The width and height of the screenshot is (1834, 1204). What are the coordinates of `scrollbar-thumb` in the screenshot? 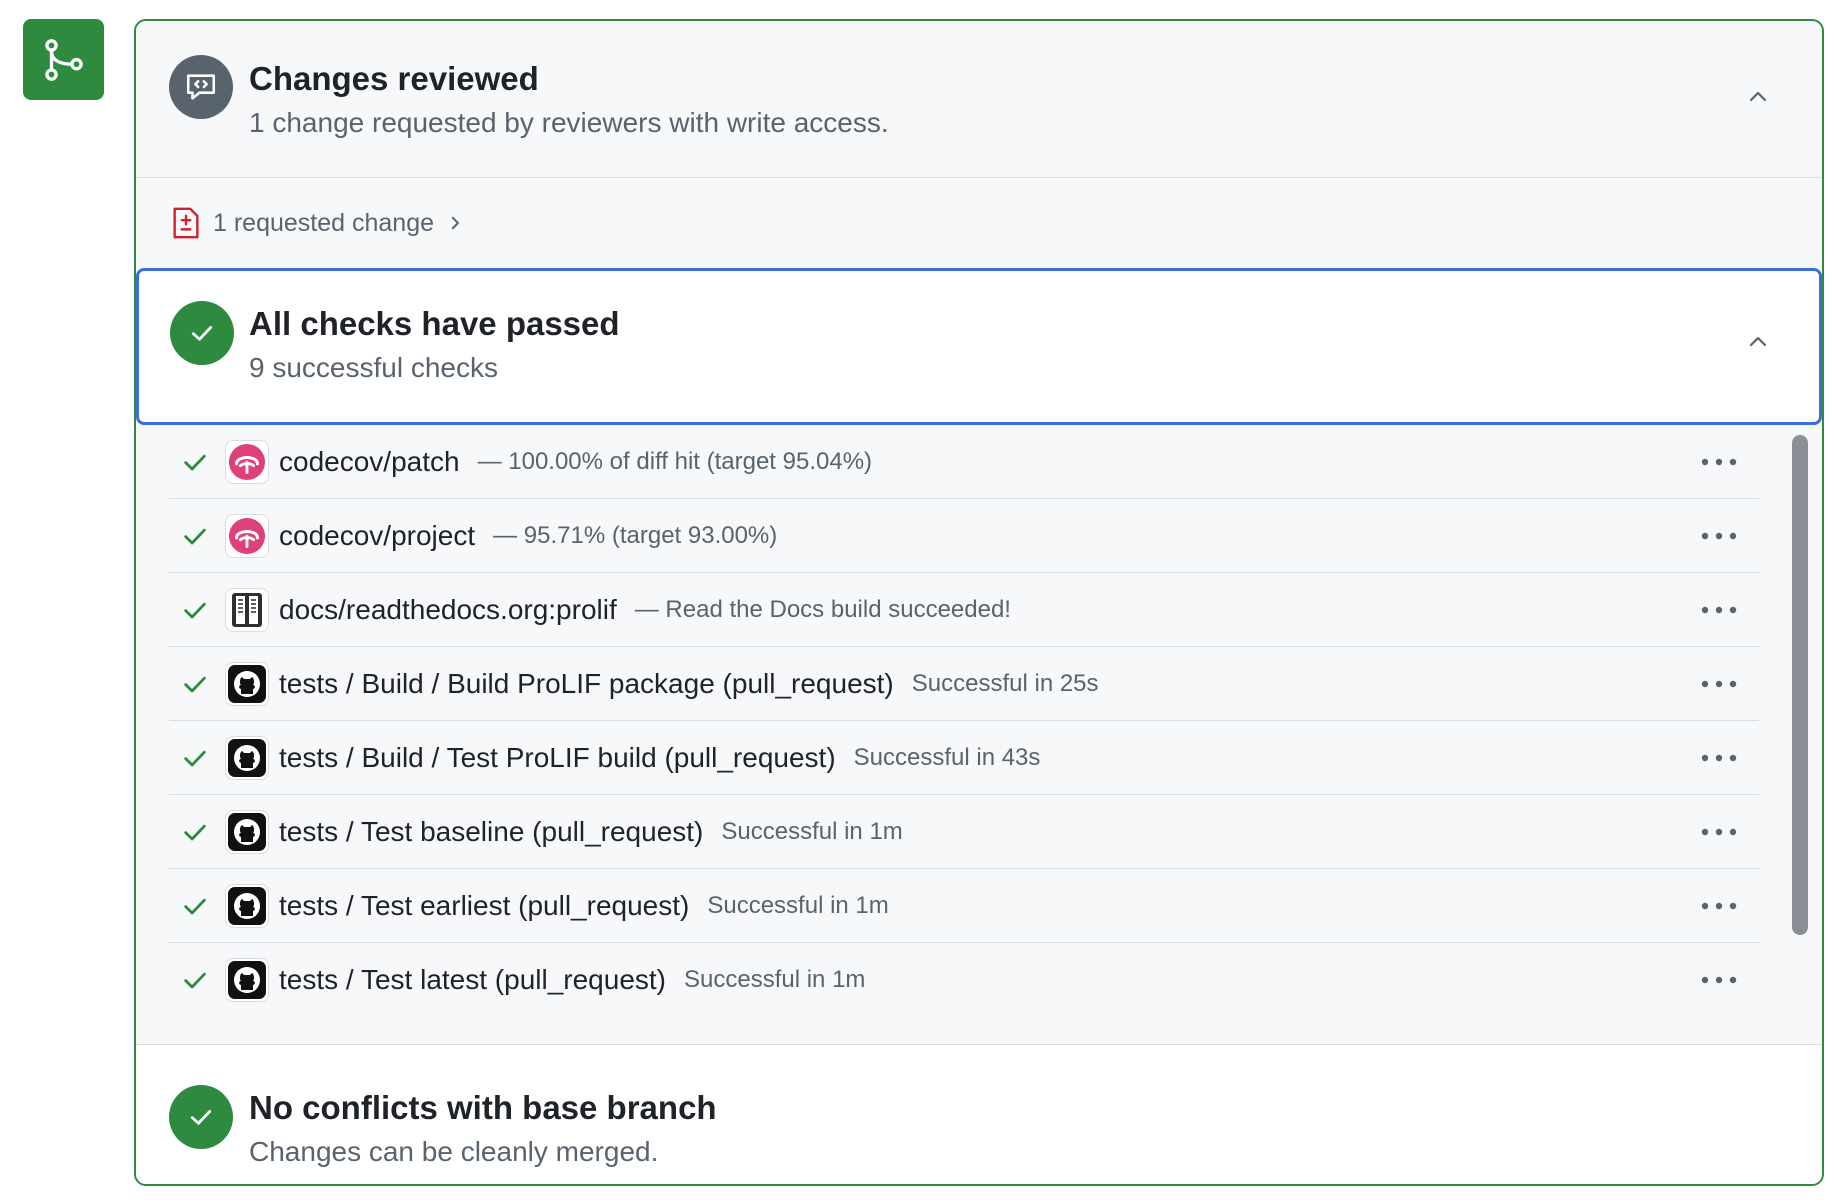 It's located at (1800, 685).